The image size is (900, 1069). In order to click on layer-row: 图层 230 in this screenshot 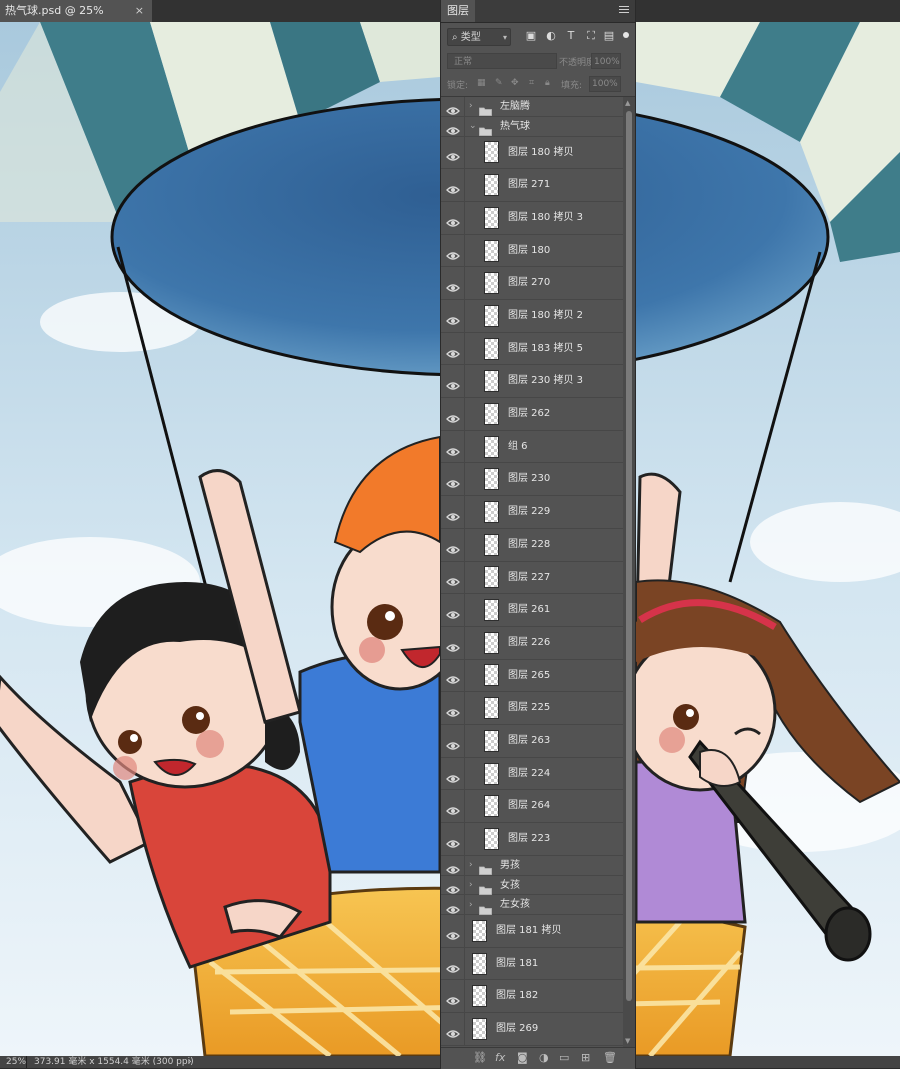, I will do `click(532, 480)`.